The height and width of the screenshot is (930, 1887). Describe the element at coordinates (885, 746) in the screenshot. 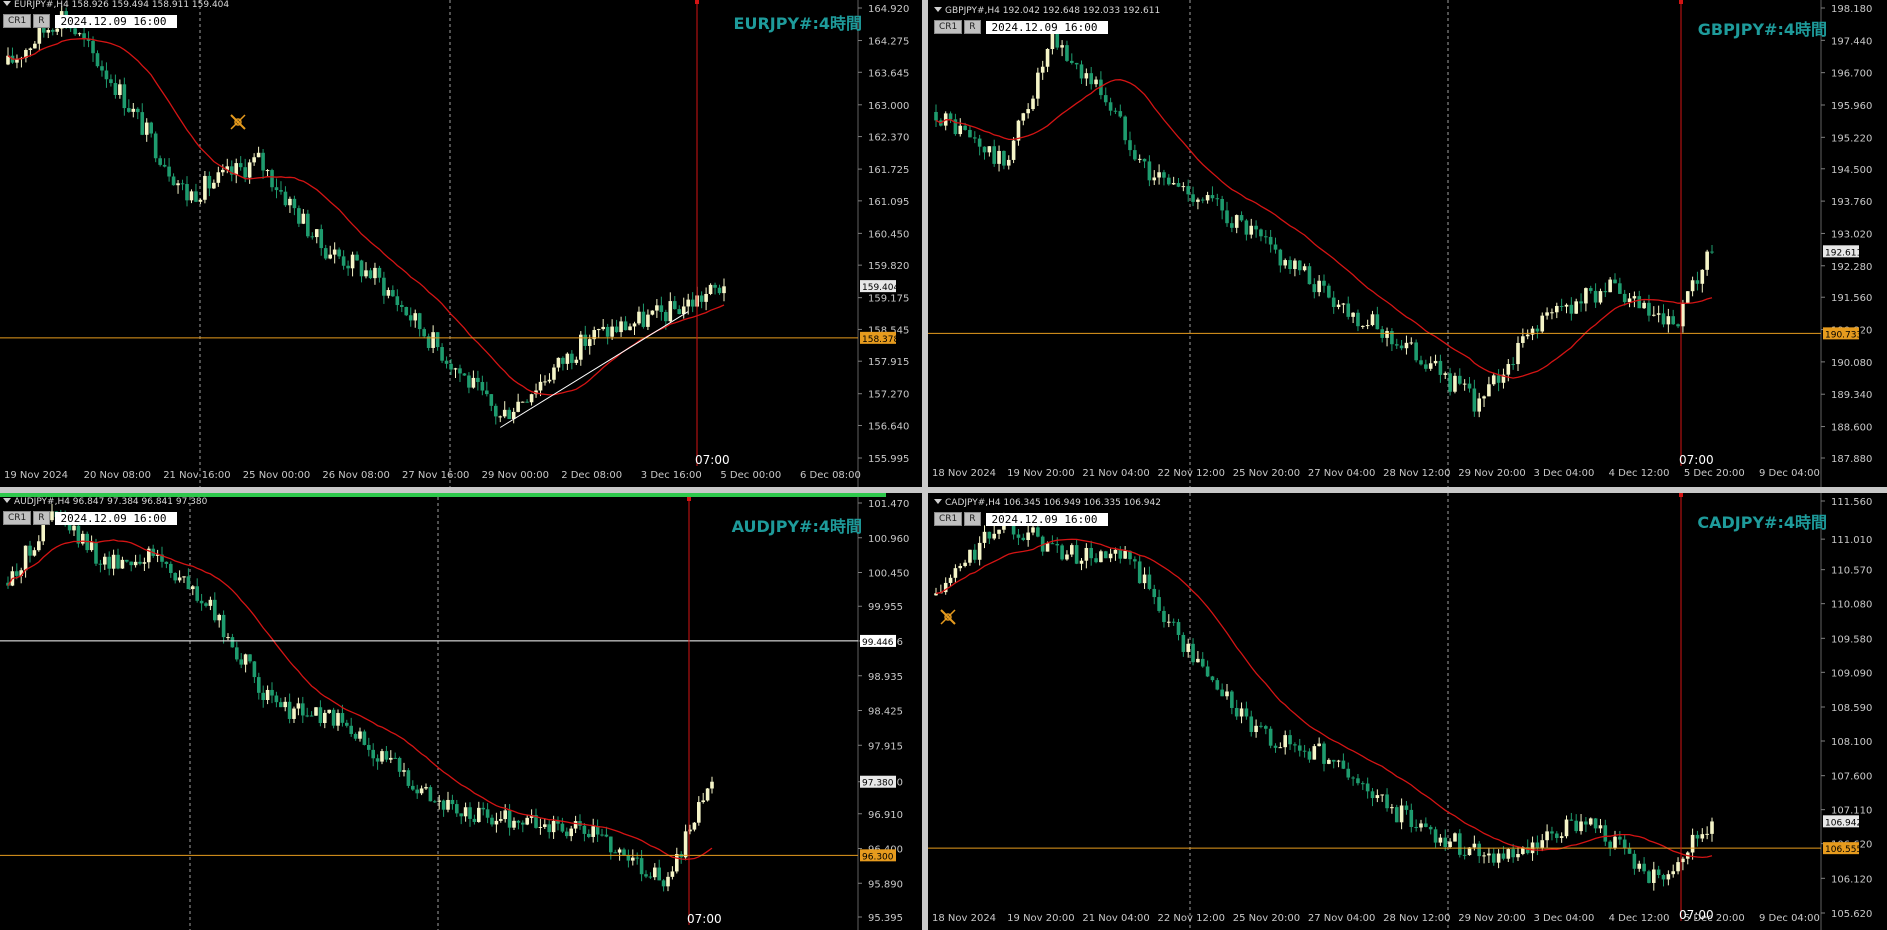

I see `price-tick-label: 97.915` at that location.